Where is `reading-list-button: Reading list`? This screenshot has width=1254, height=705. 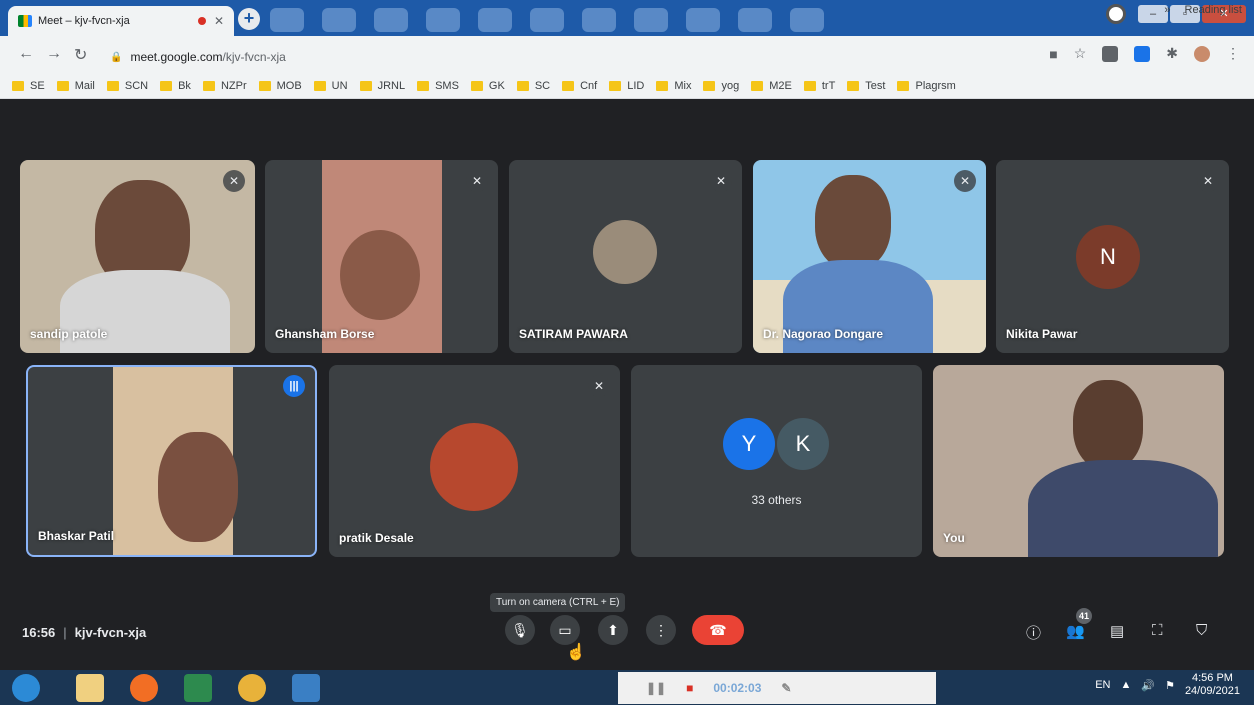
reading-list-button: Reading list is located at coordinates (1213, 10).